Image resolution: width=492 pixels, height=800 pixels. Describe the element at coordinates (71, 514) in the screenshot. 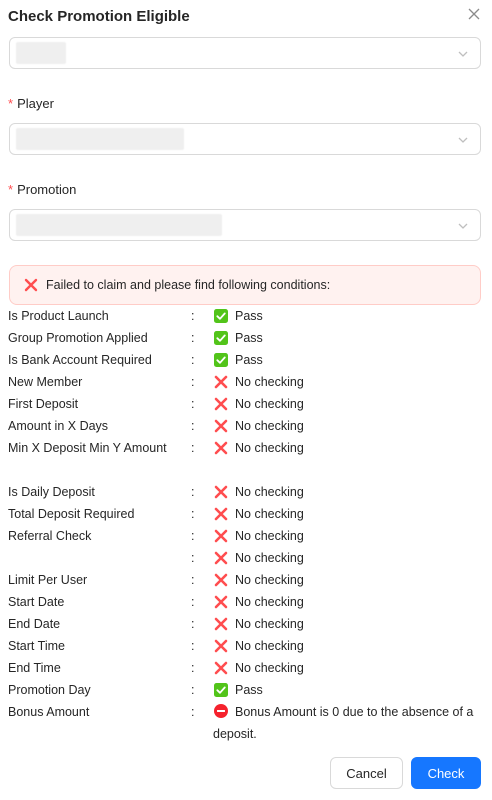

I see `condition-name: Total Deposit Required` at that location.